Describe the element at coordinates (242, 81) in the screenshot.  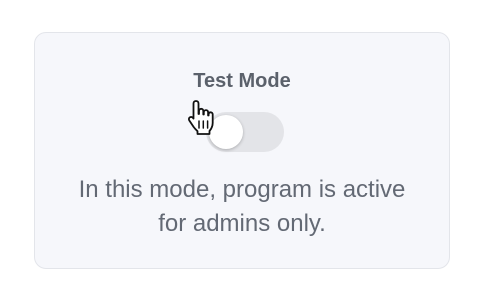
I see `card-title: Test Mode` at that location.